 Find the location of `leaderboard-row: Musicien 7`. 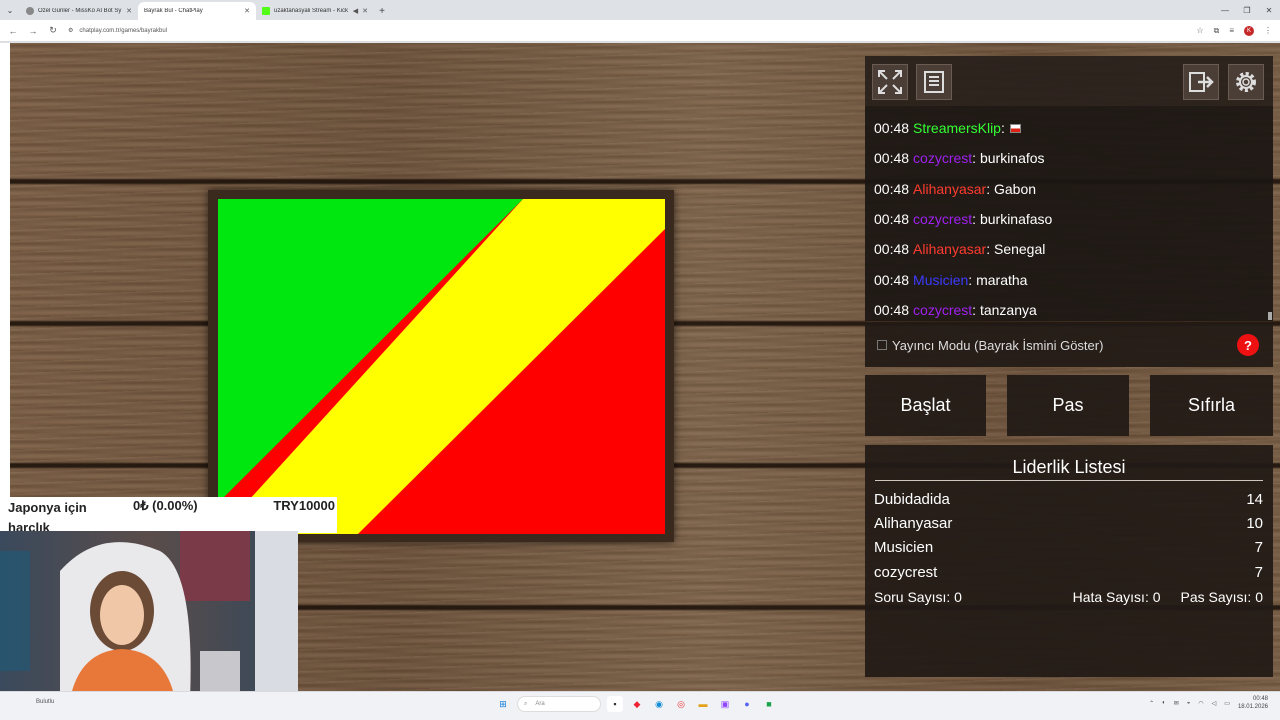

leaderboard-row: Musicien 7 is located at coordinates (1069, 548).